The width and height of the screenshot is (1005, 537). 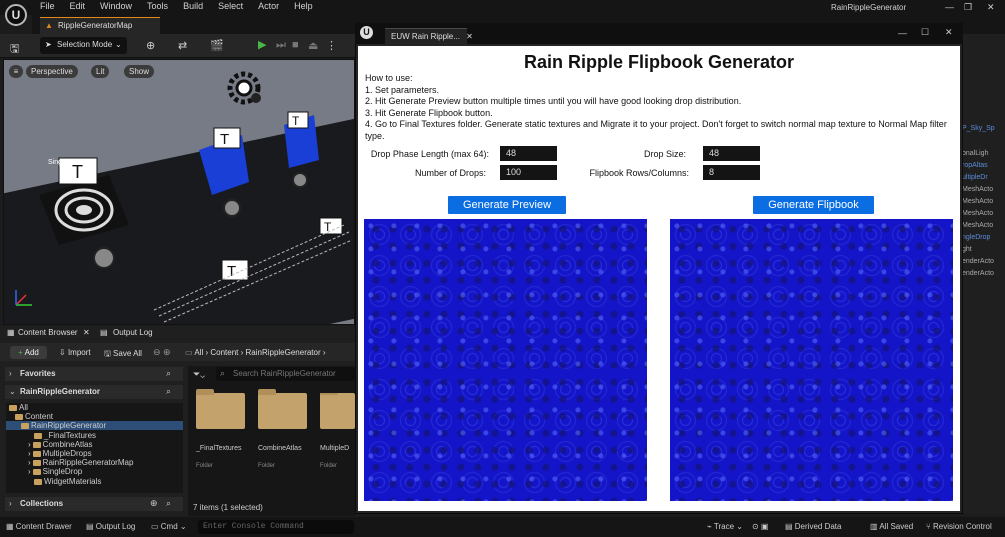 What do you see at coordinates (268, 6) in the screenshot?
I see `menu-actor: Actor` at bounding box center [268, 6].